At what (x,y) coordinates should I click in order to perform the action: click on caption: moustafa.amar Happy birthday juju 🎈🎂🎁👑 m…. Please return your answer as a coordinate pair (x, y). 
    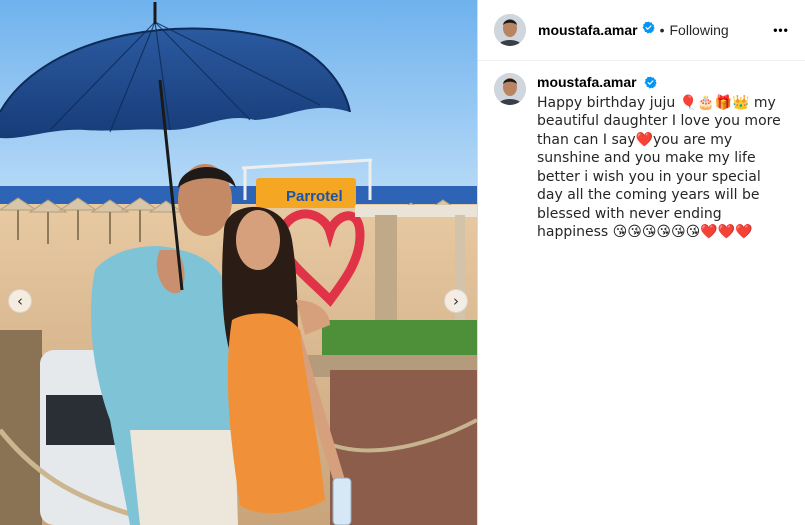
    Looking at the image, I should click on (663, 157).